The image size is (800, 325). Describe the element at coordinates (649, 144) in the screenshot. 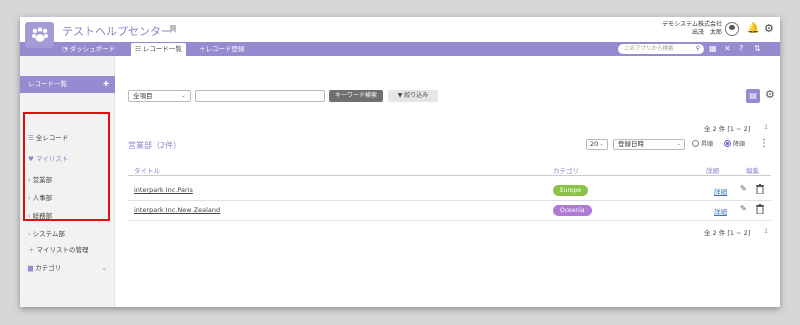

I see `sort-field-select: 登録日時 ⌄` at that location.